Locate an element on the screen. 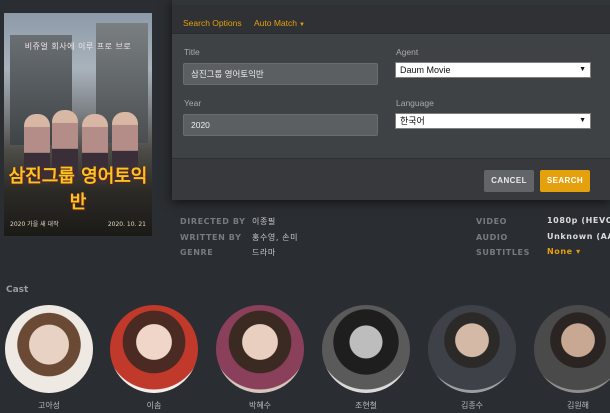  tab-auto-match: Auto Match ▼ is located at coordinates (279, 23).